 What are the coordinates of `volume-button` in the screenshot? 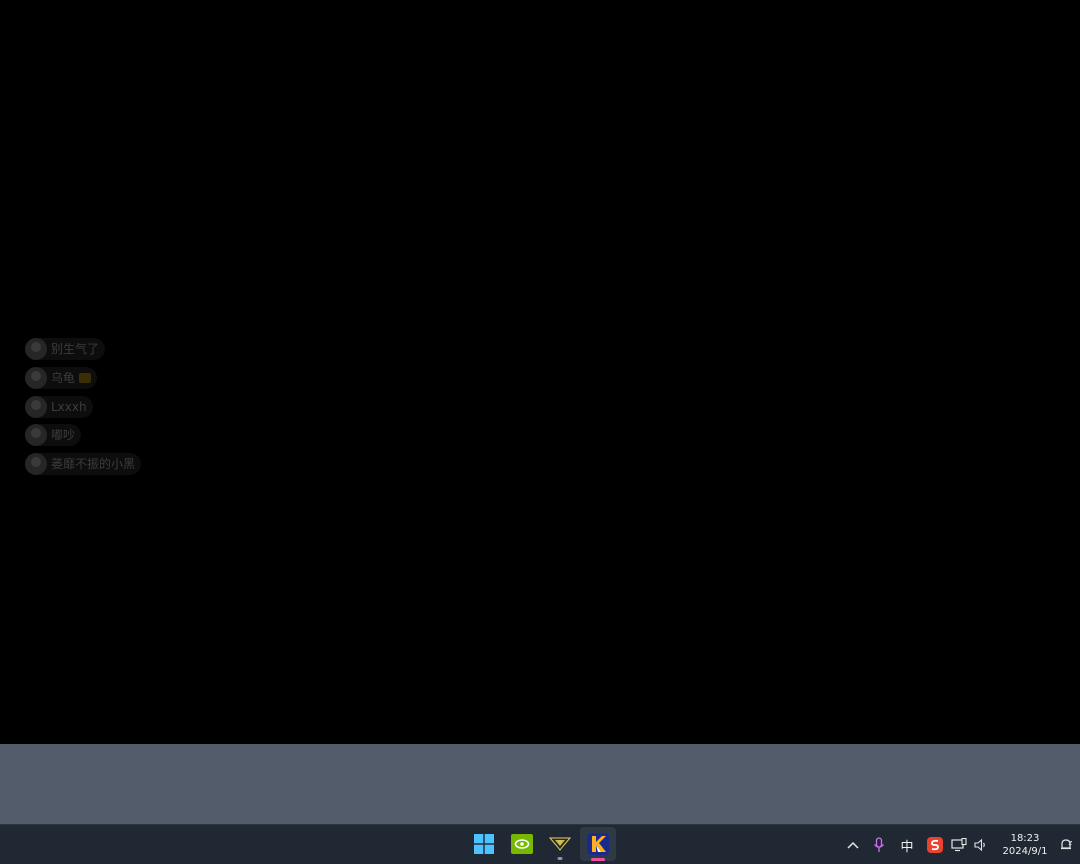 It's located at (981, 845).